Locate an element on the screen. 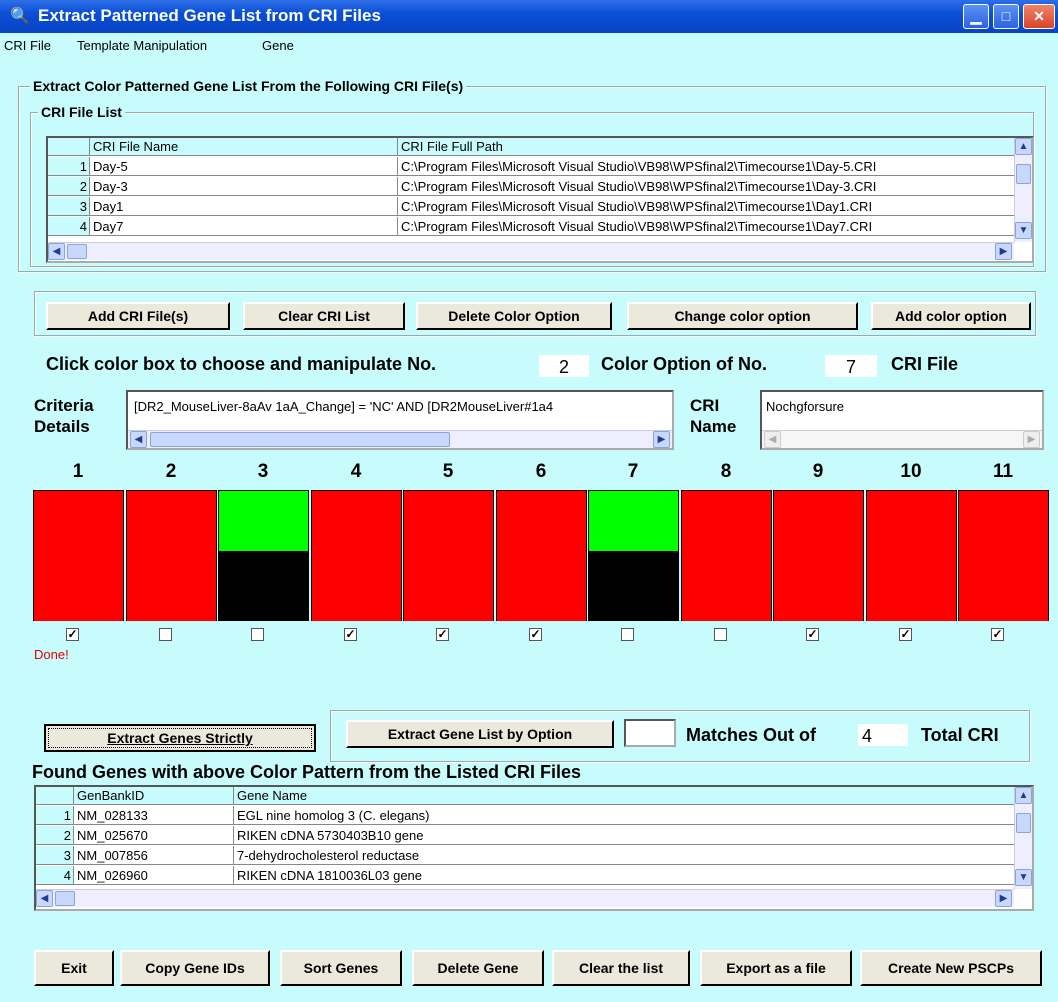 Image resolution: width=1058 pixels, height=1002 pixels. export-as-file-button: Export as a file is located at coordinates (776, 968).